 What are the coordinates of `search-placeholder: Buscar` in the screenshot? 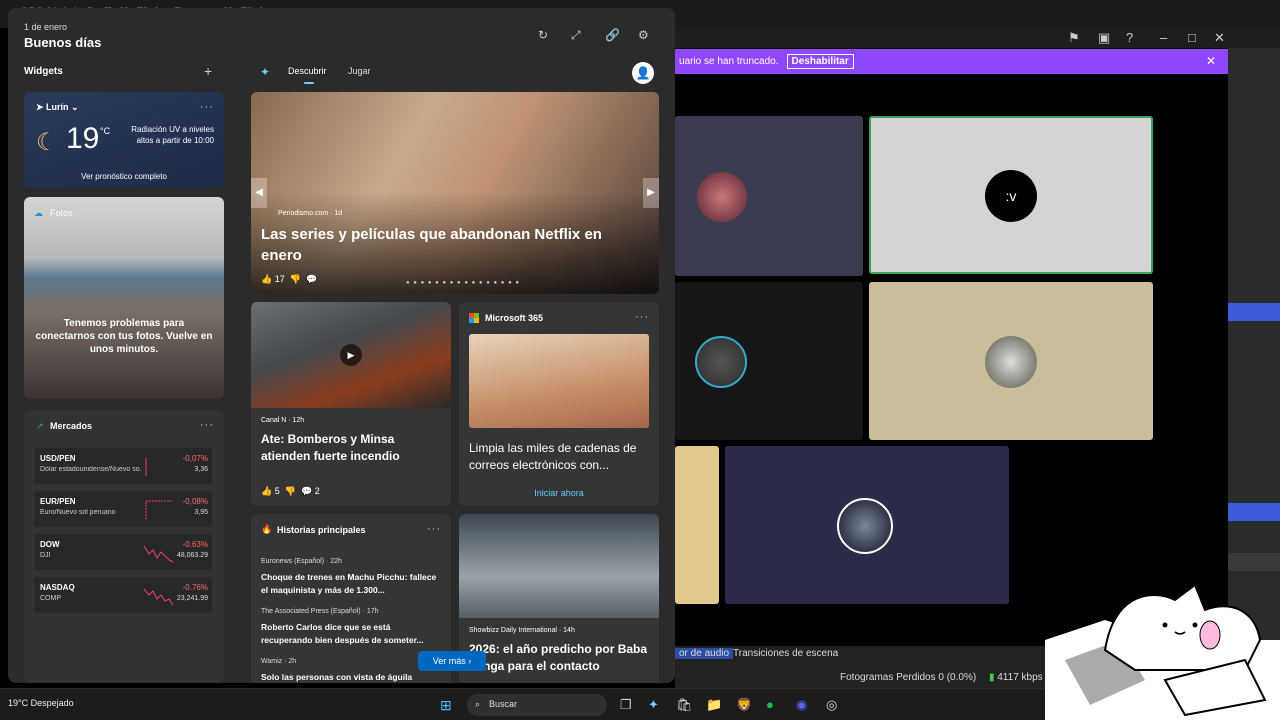 It's located at (503, 704).